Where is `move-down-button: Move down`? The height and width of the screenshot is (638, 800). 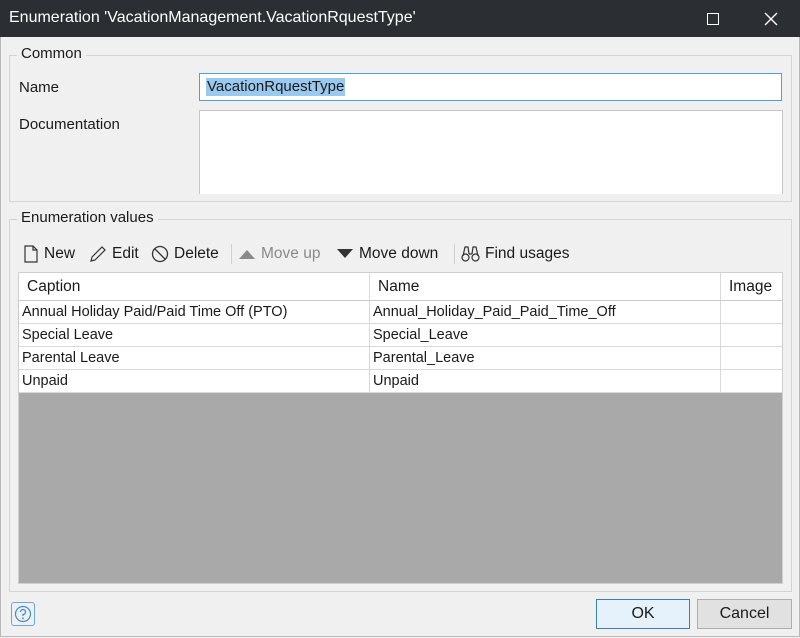 move-down-button: Move down is located at coordinates (387, 254).